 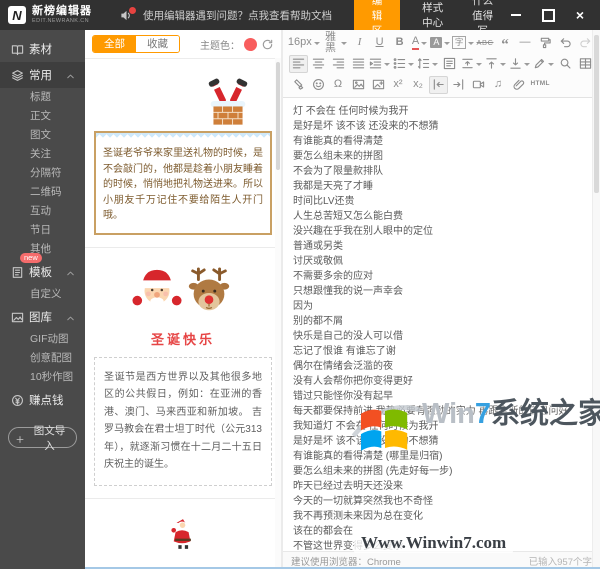 What do you see at coordinates (42, 154) in the screenshot?
I see `sidebar-item-common-3: 关注` at bounding box center [42, 154].